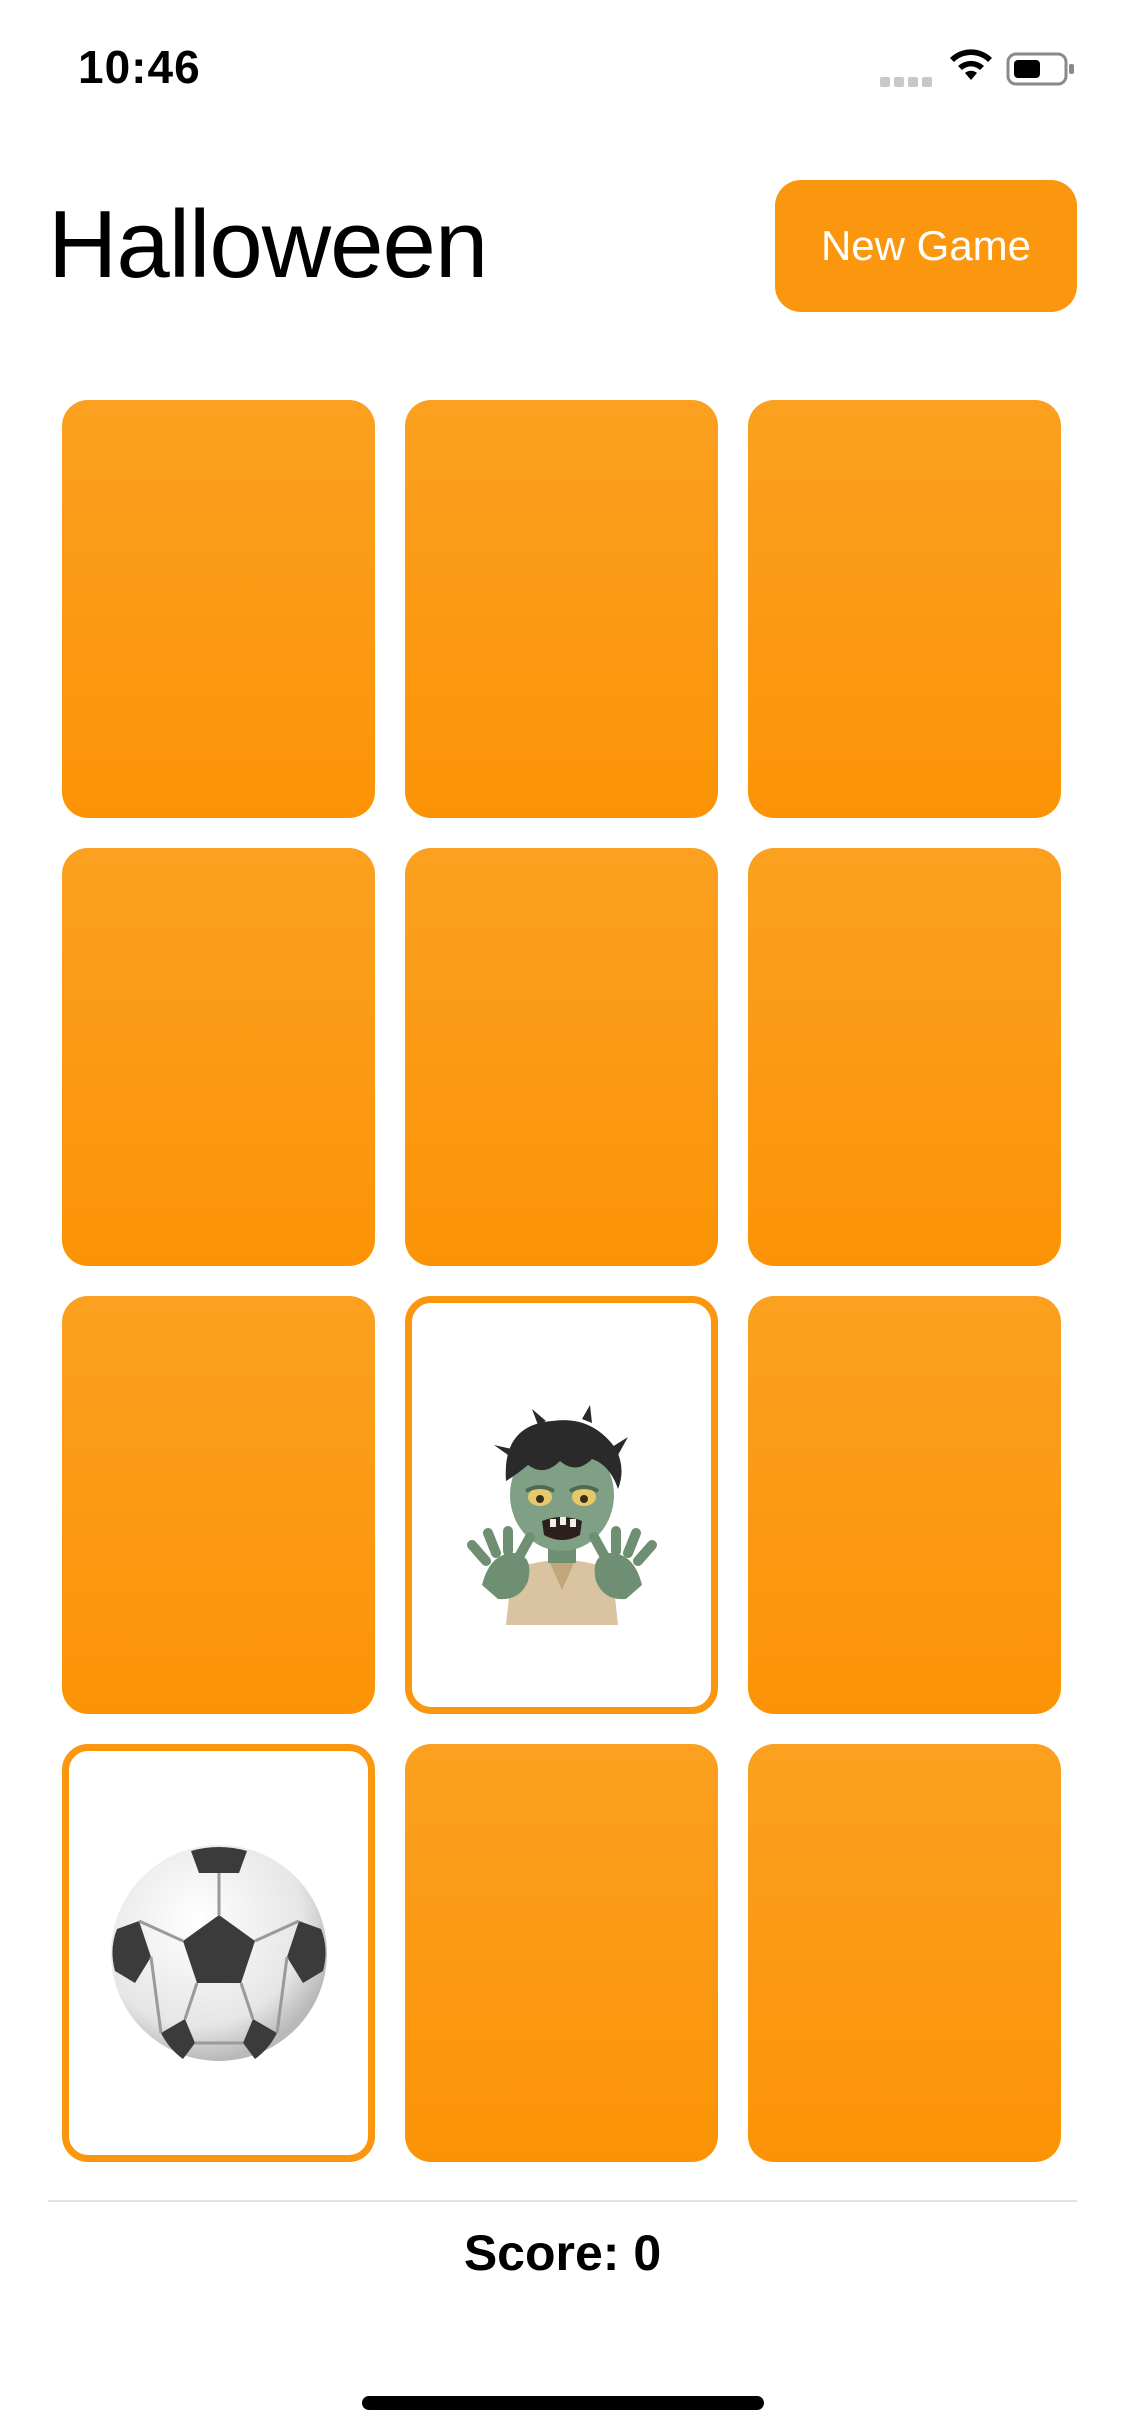 This screenshot has width=1125, height=2436. What do you see at coordinates (971, 64) in the screenshot?
I see `wifi-icon` at bounding box center [971, 64].